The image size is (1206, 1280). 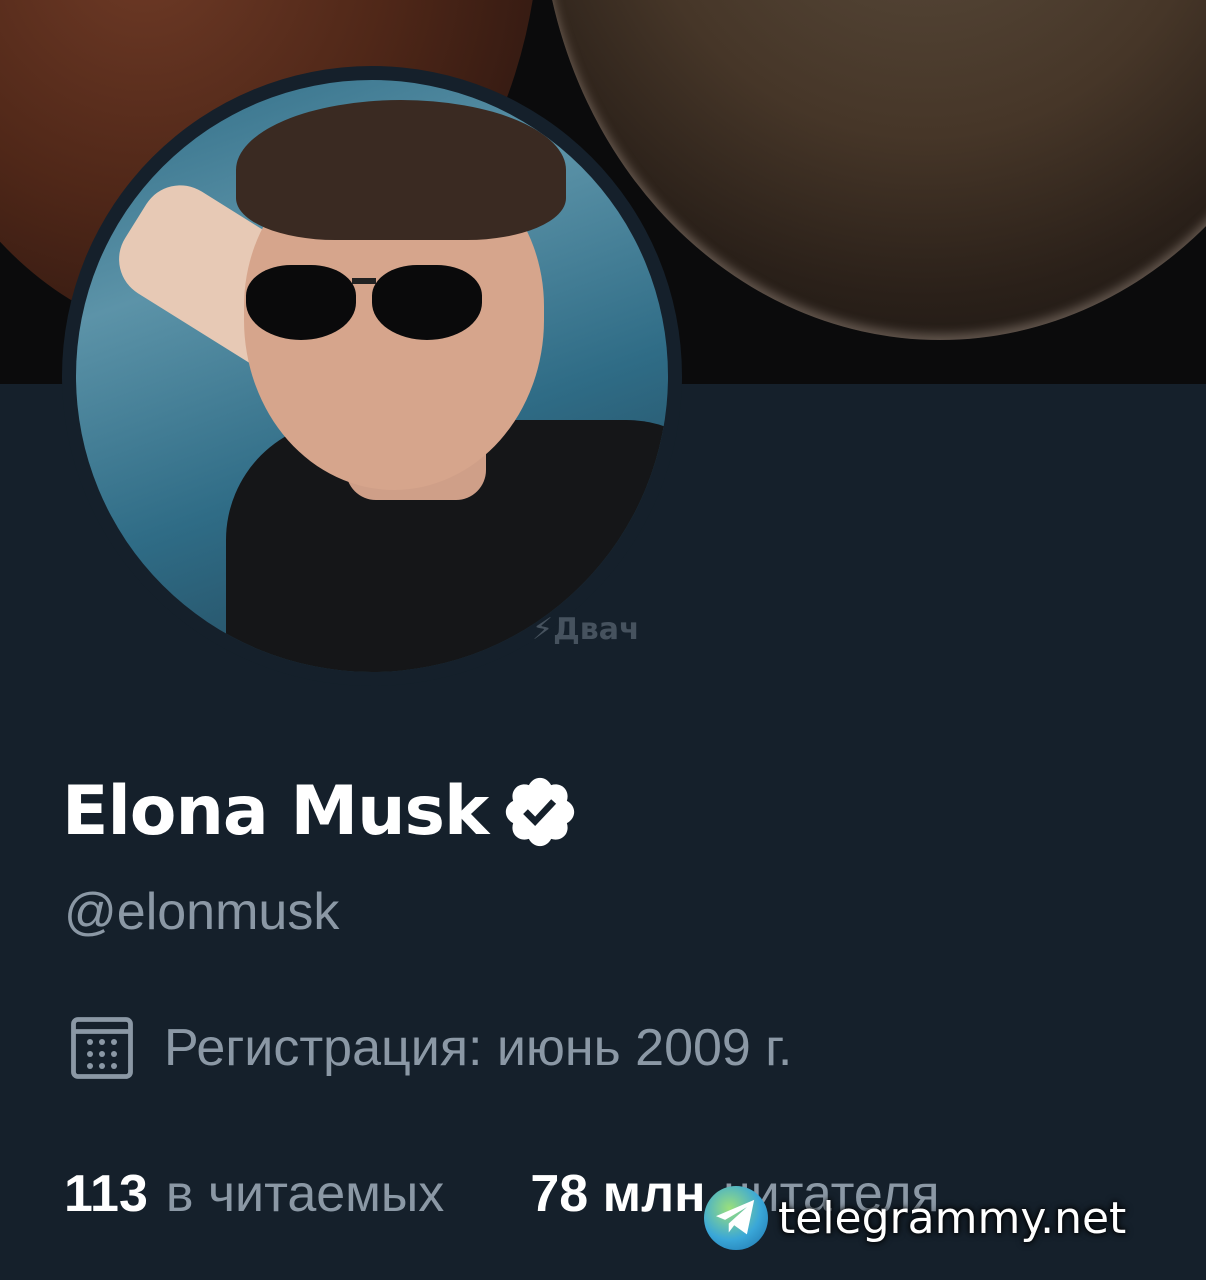 What do you see at coordinates (543, 629) in the screenshot?
I see `lightning-icon: ⚡` at bounding box center [543, 629].